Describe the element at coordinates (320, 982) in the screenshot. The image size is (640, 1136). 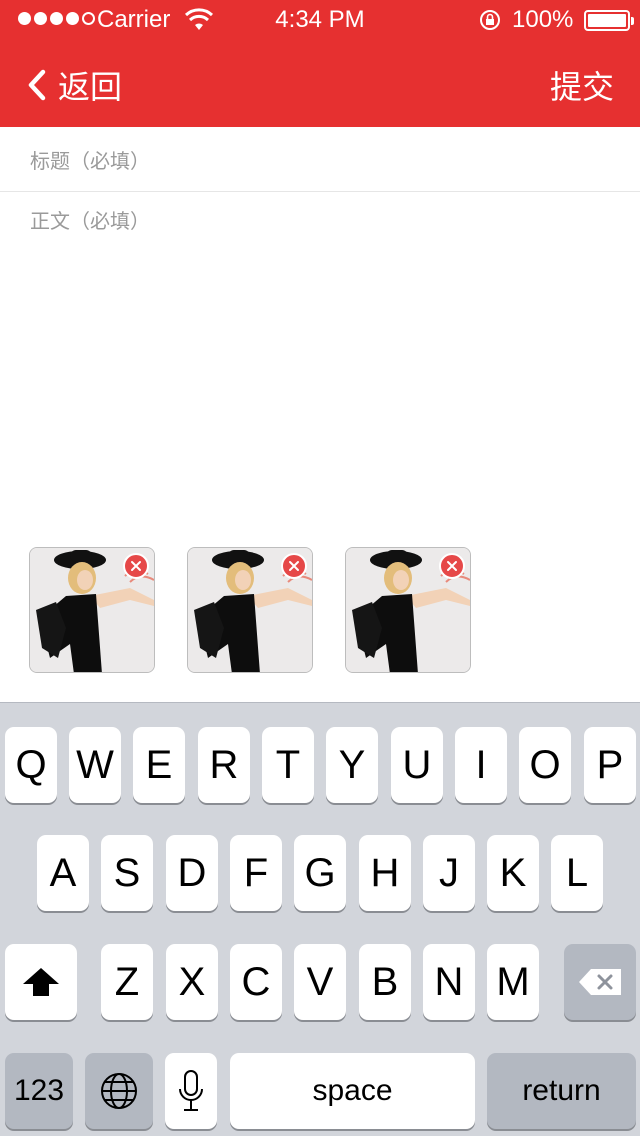
I see `key-v: V` at that location.